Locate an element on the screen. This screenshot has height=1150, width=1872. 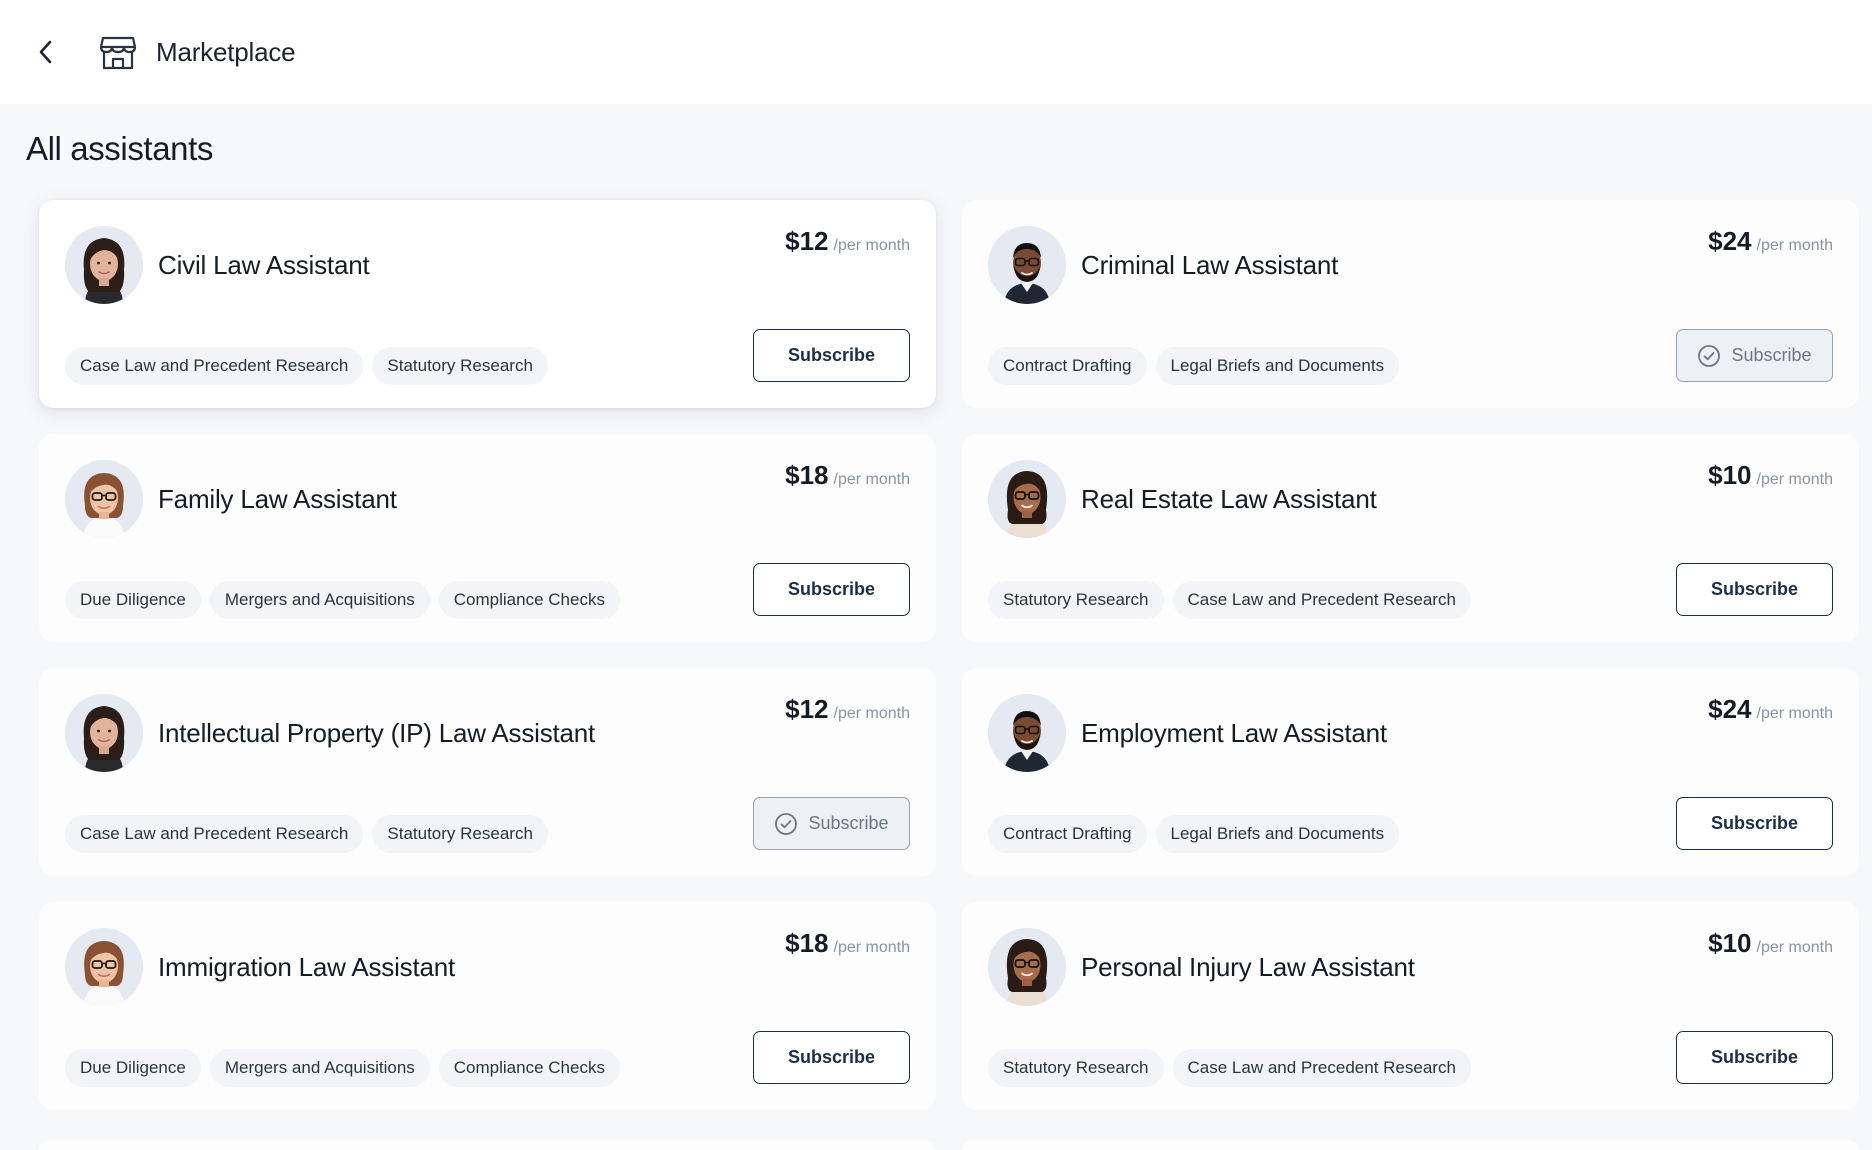
skill-tag: Due Diligence is located at coordinates (133, 600).